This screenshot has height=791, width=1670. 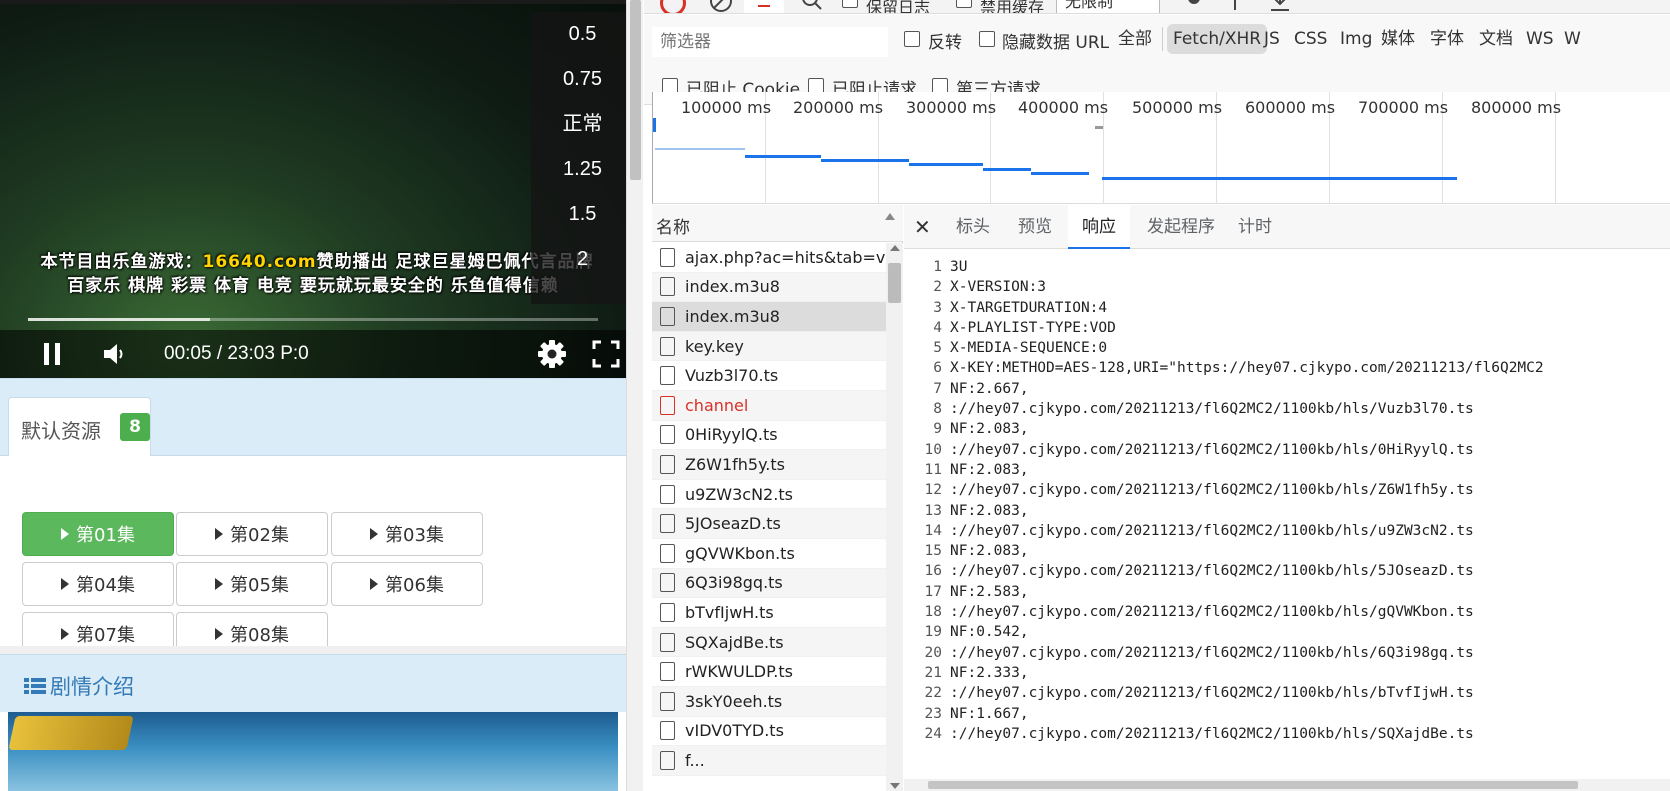 I want to click on request-row: gQVWKbon.ts, so click(x=769, y=554).